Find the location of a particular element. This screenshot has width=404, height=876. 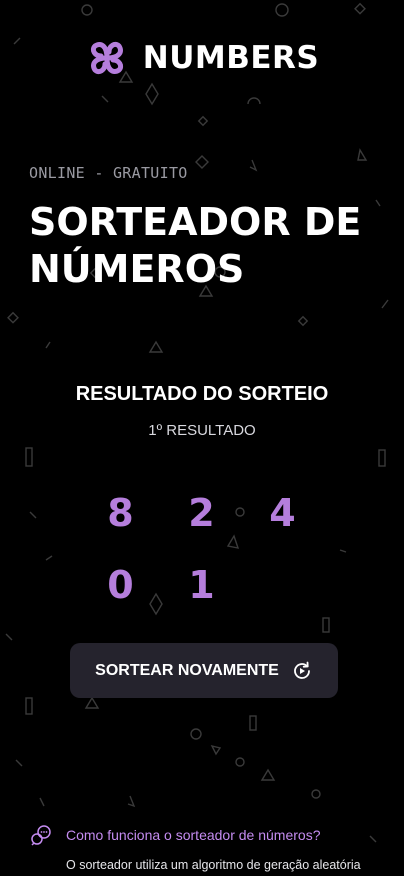

drawn-number: 0 is located at coordinates (120, 585).